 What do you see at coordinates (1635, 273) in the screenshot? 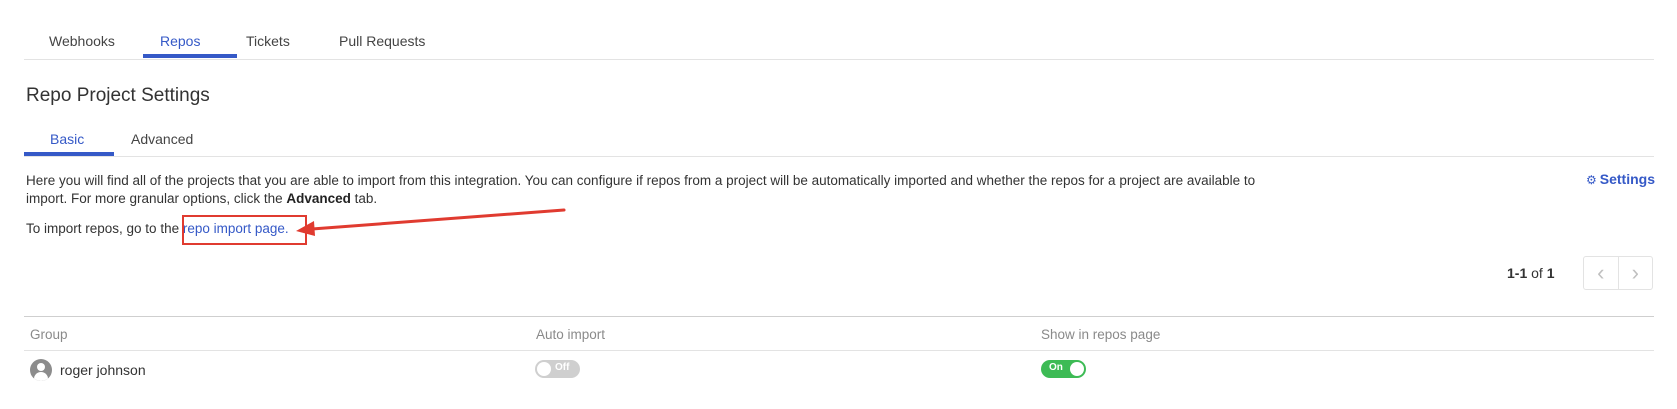
I see `chevron-right-icon: ›` at bounding box center [1635, 273].